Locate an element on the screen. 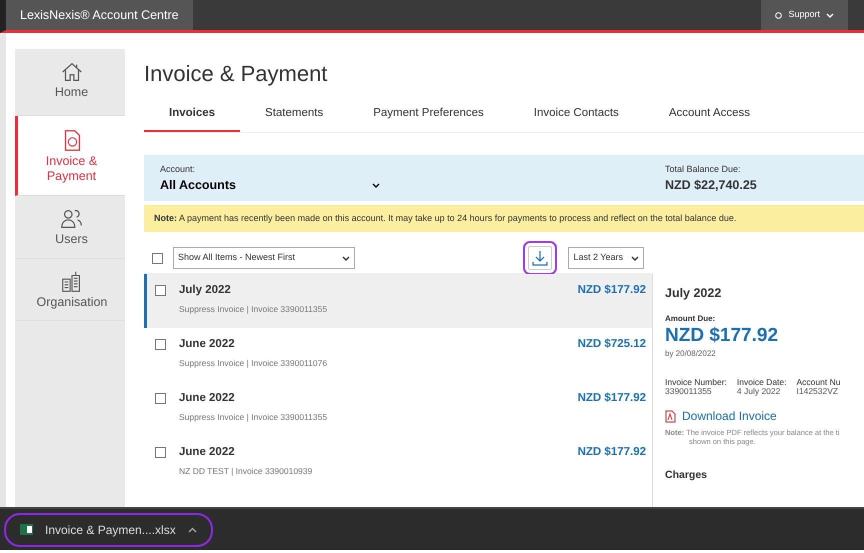 This screenshot has width=864, height=553. page-title: Invoice & Payment is located at coordinates (236, 74).